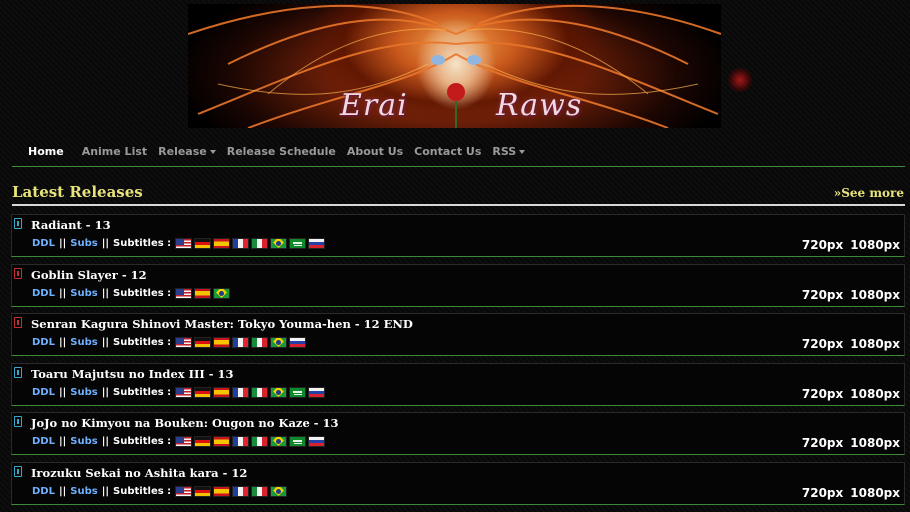 This screenshot has width=910, height=512. What do you see at coordinates (89, 275) in the screenshot?
I see `release-title: Goblin Slayer - 12` at bounding box center [89, 275].